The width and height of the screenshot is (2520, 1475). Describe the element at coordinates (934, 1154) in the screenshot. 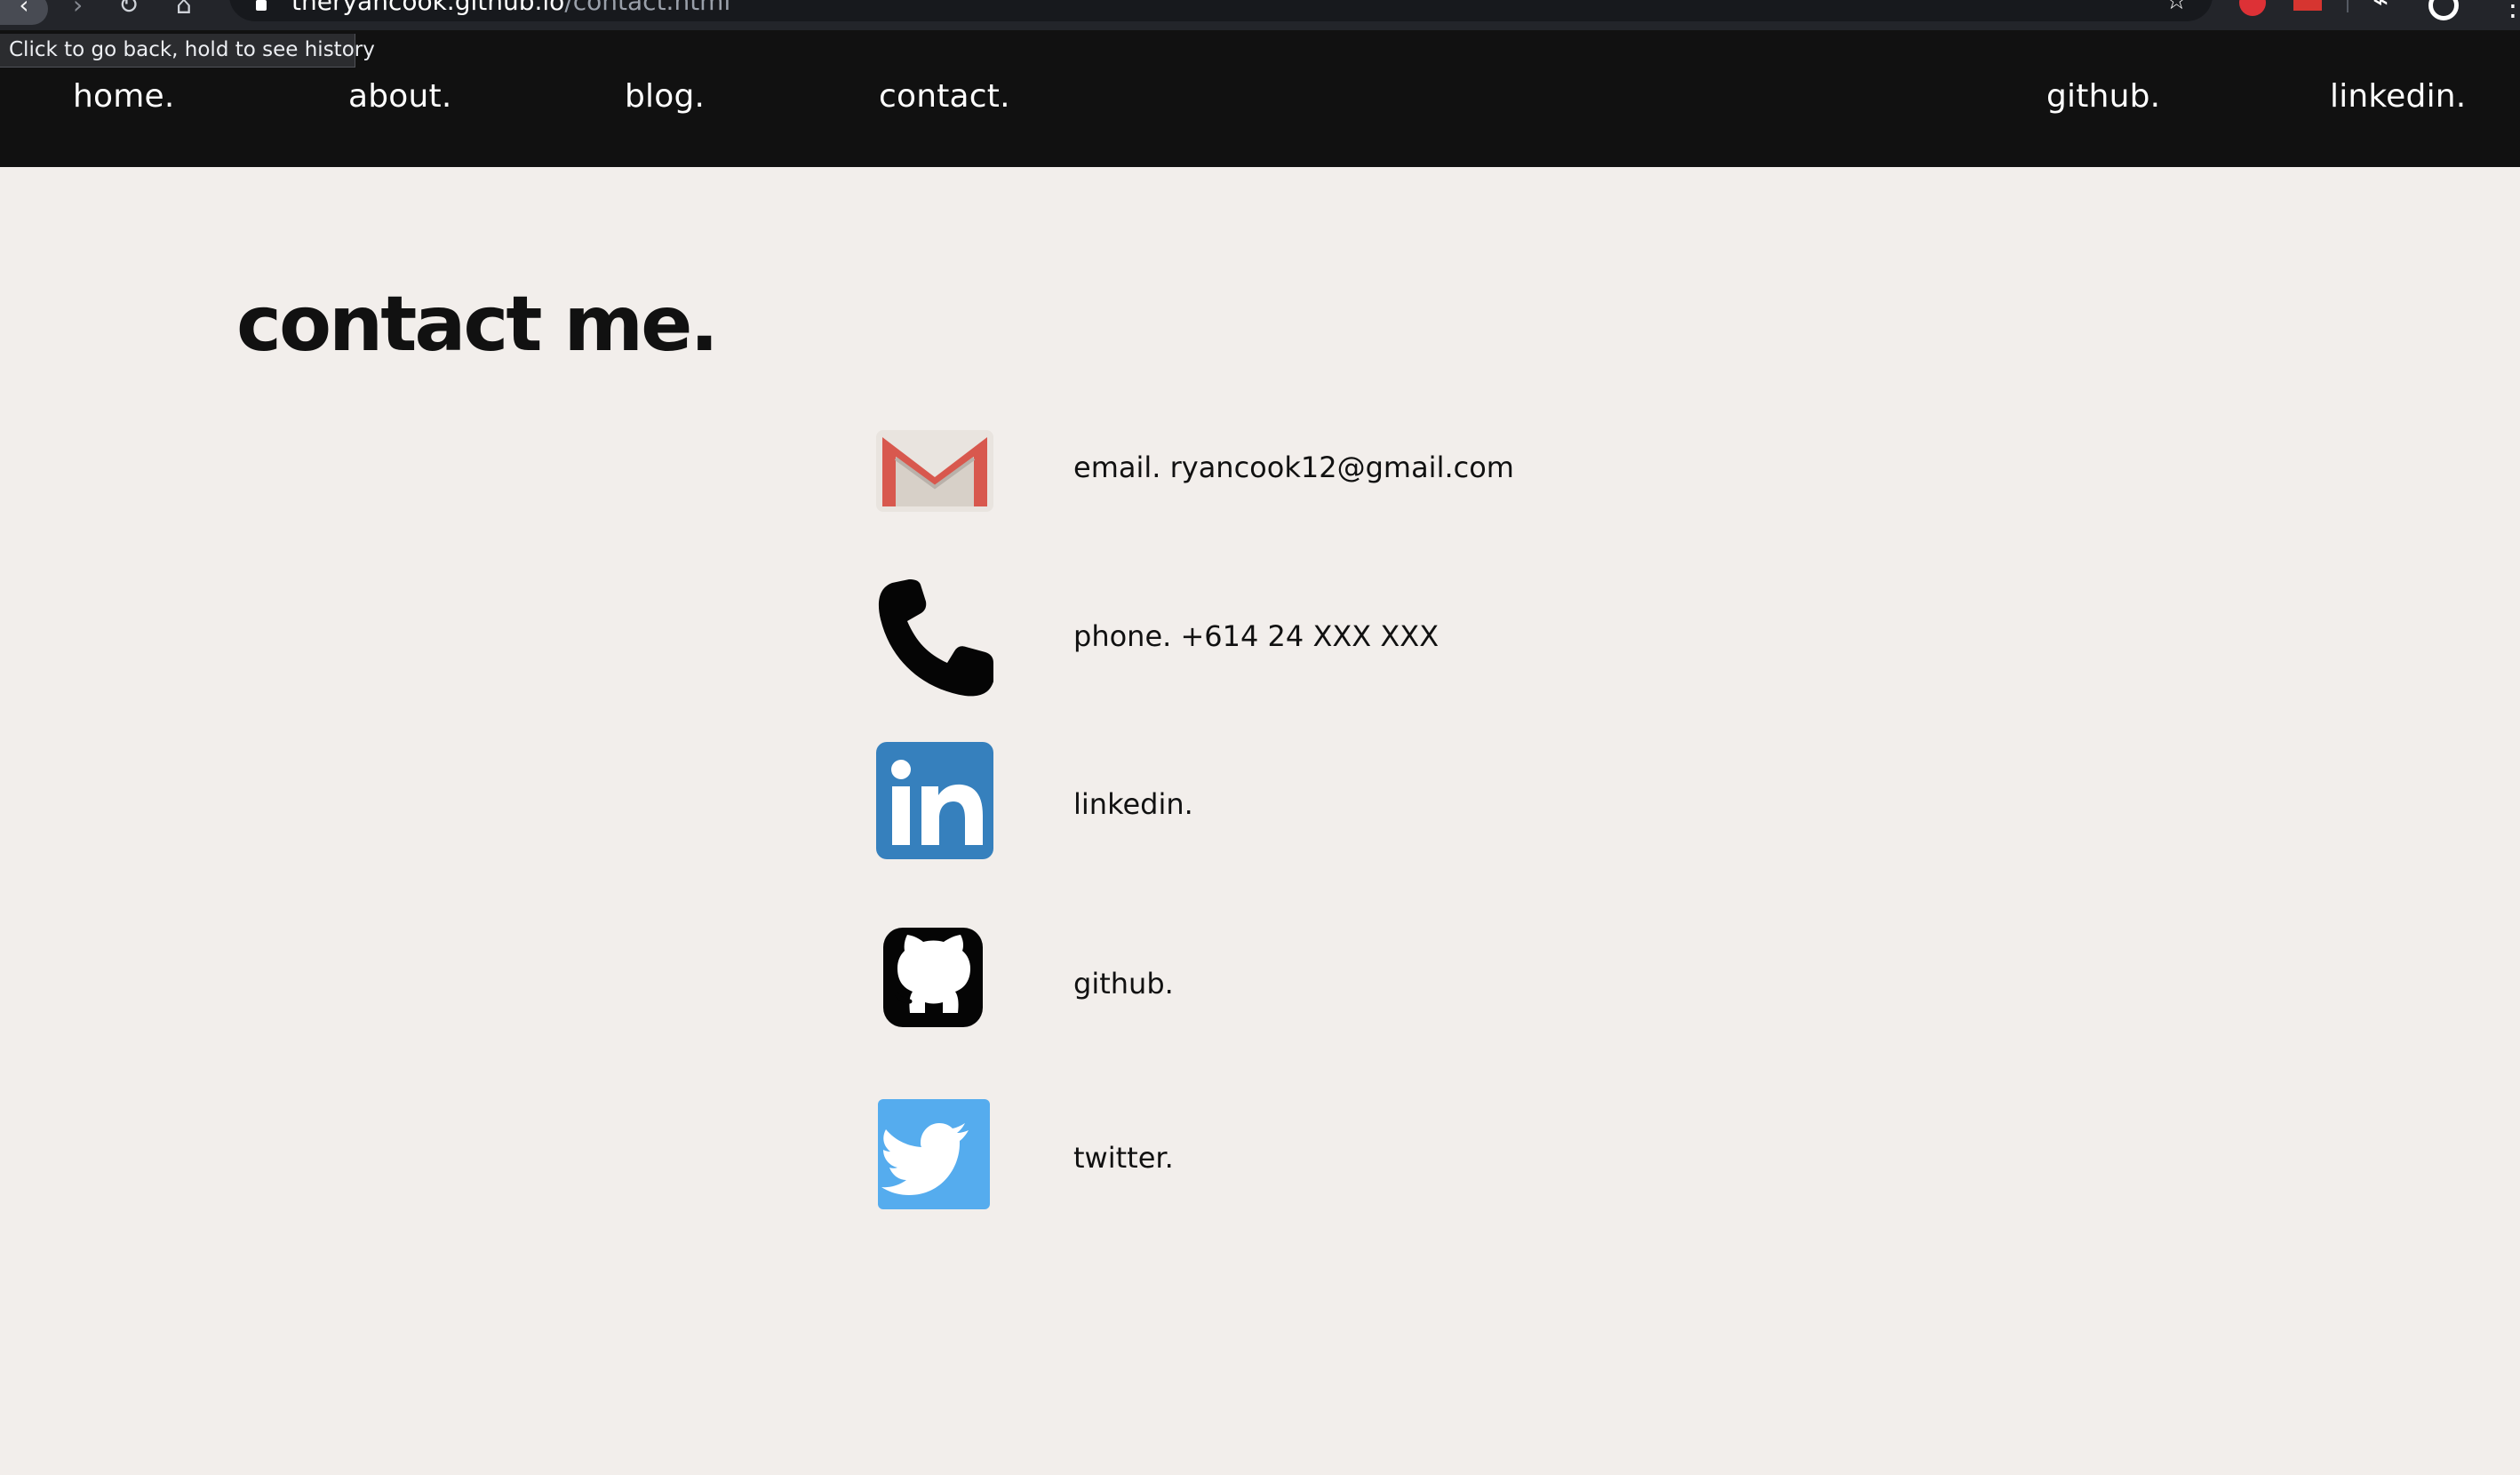

I see `twitter-icon` at that location.